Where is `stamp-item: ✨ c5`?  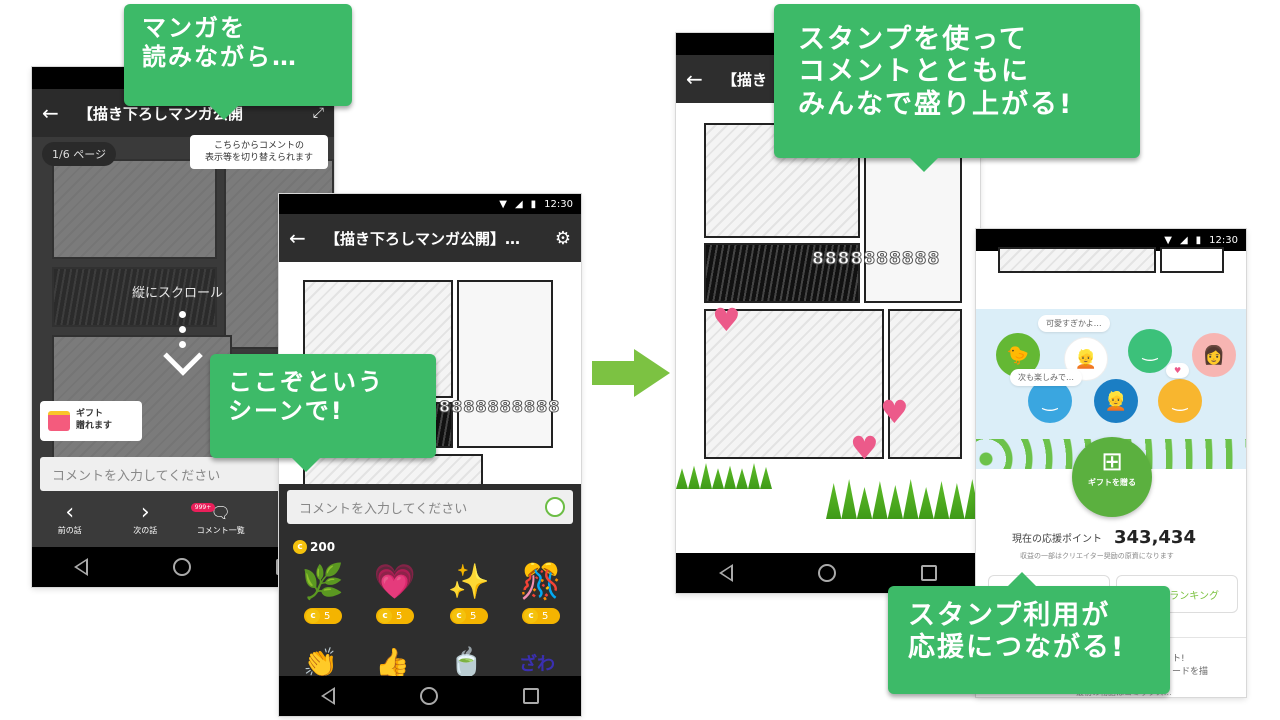 stamp-item: ✨ c5 is located at coordinates (469, 600).